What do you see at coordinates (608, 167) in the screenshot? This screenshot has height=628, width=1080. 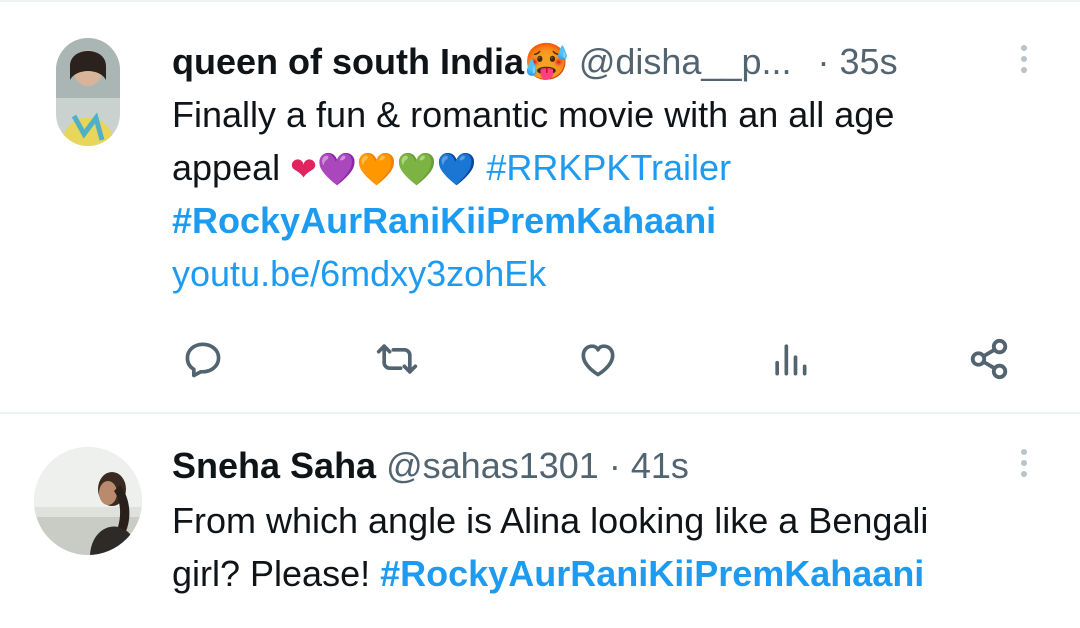 I see `hashtag-link: #RRKPKTrailer` at bounding box center [608, 167].